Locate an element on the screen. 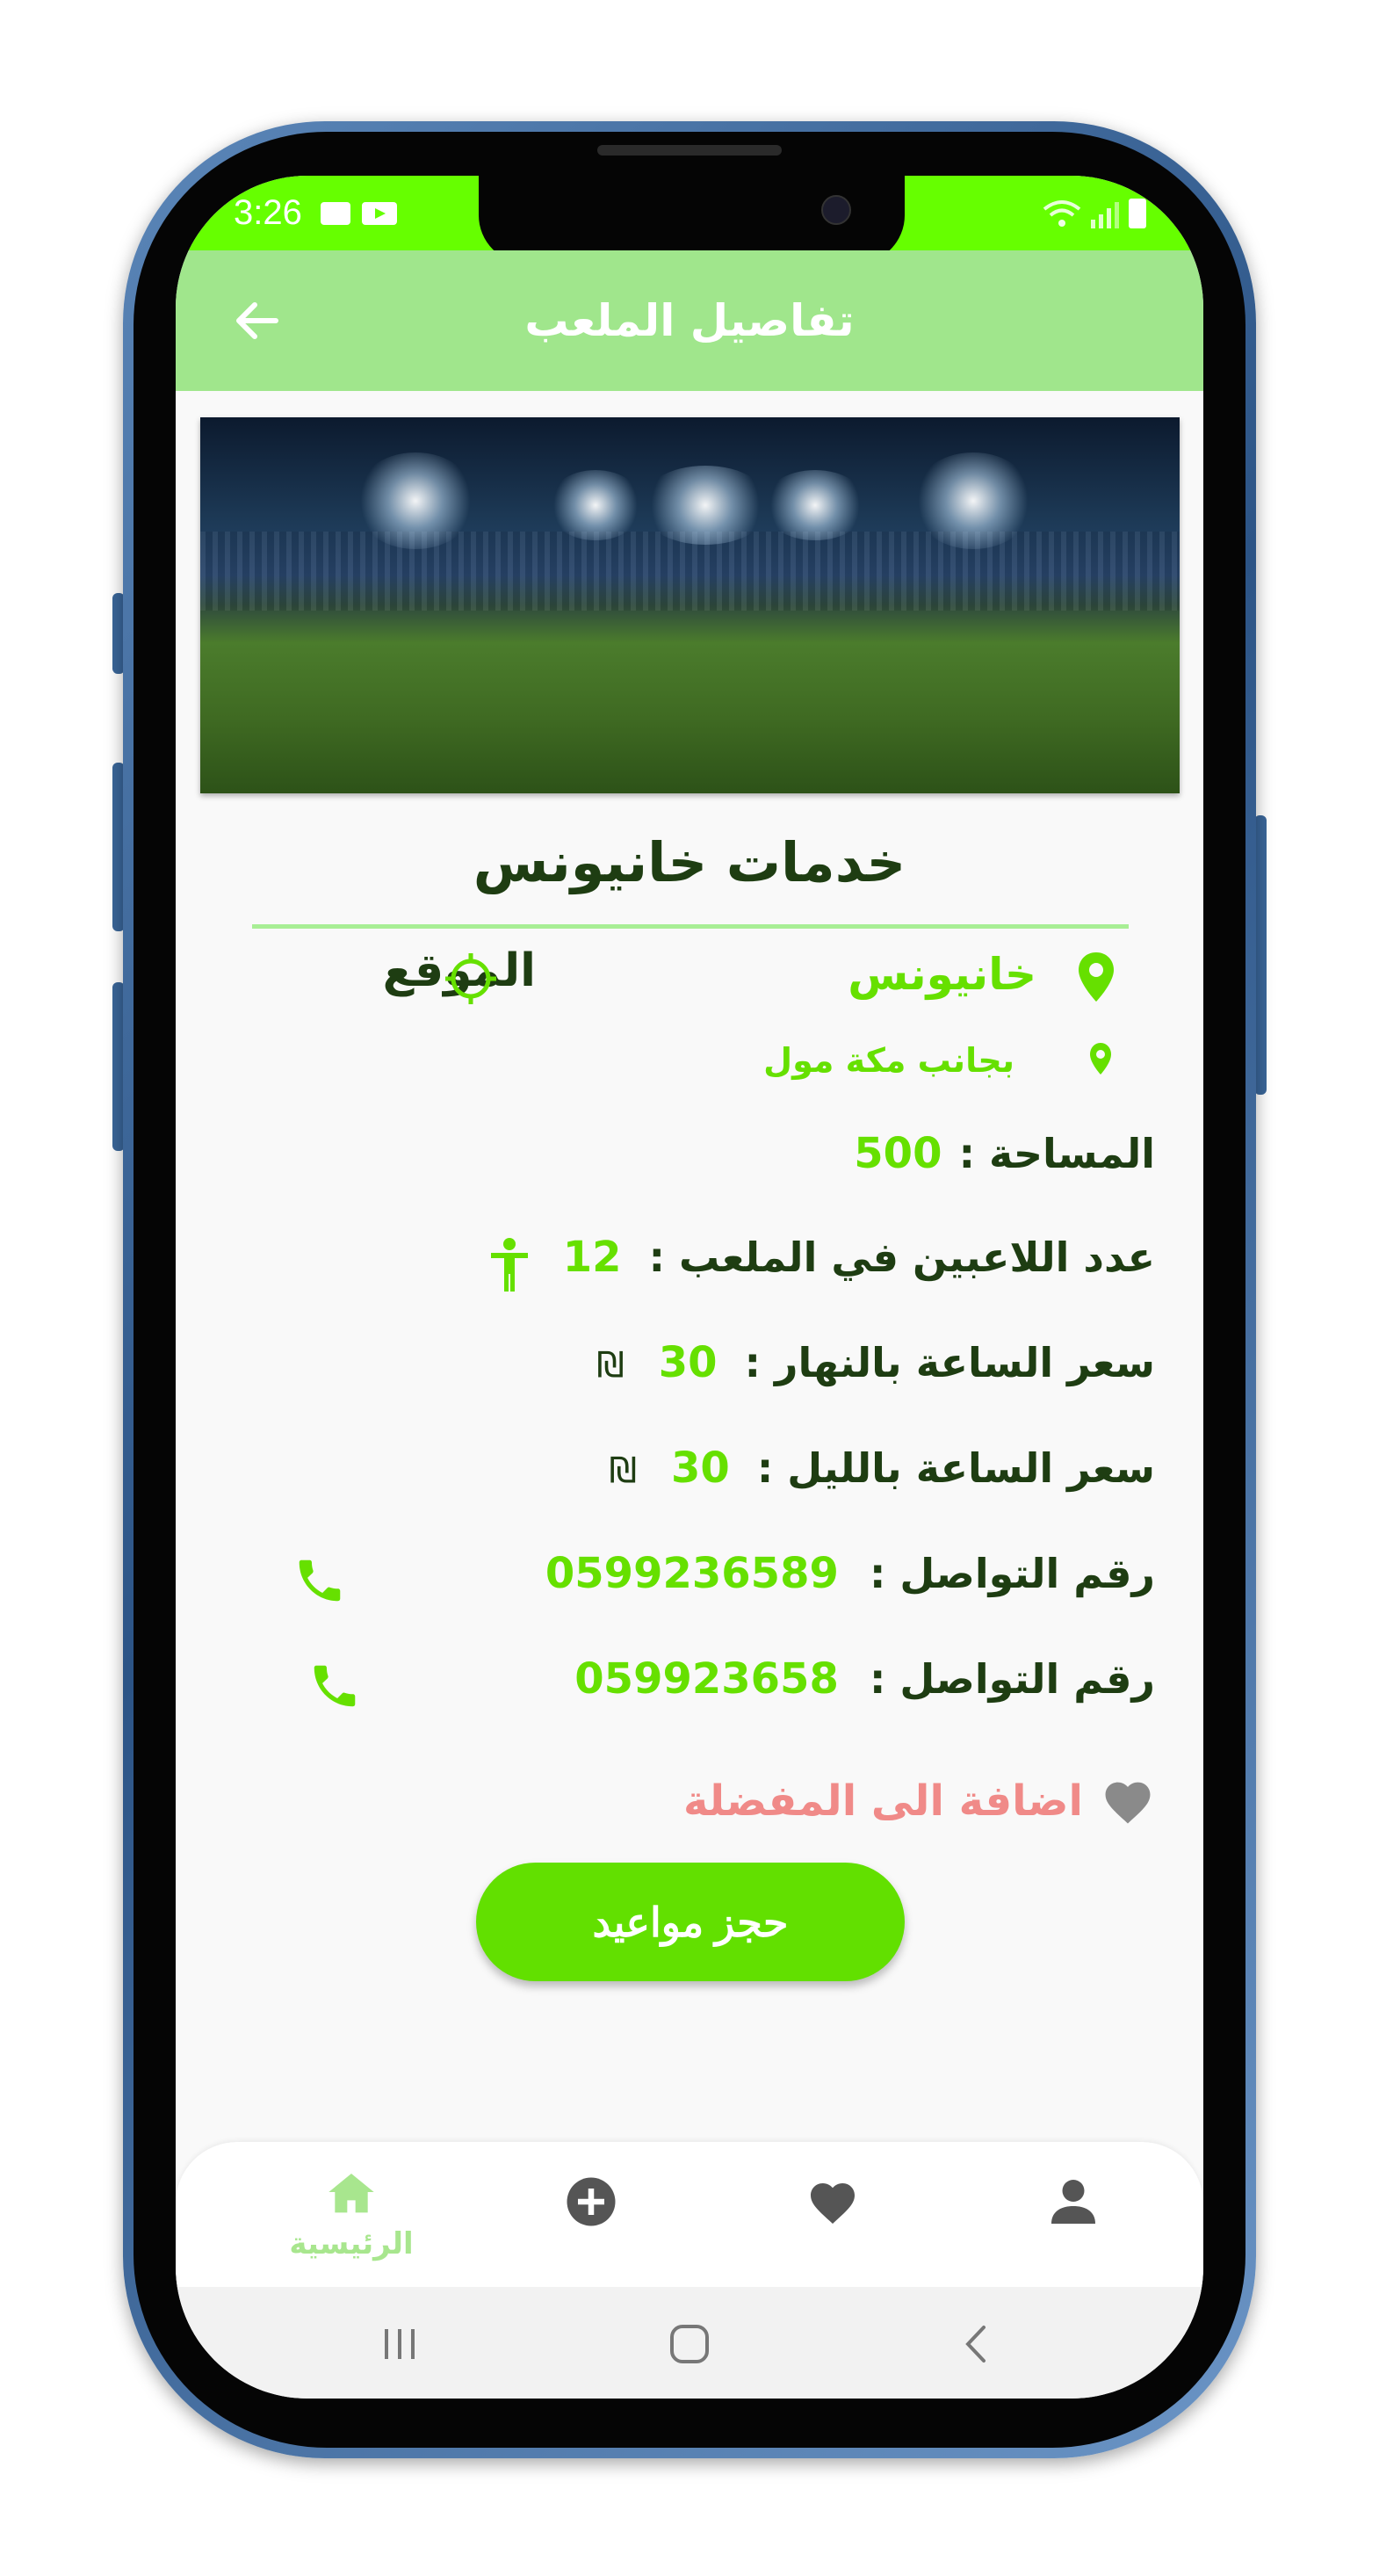 The height and width of the screenshot is (2576, 1379). home-button-icon is located at coordinates (689, 2344).